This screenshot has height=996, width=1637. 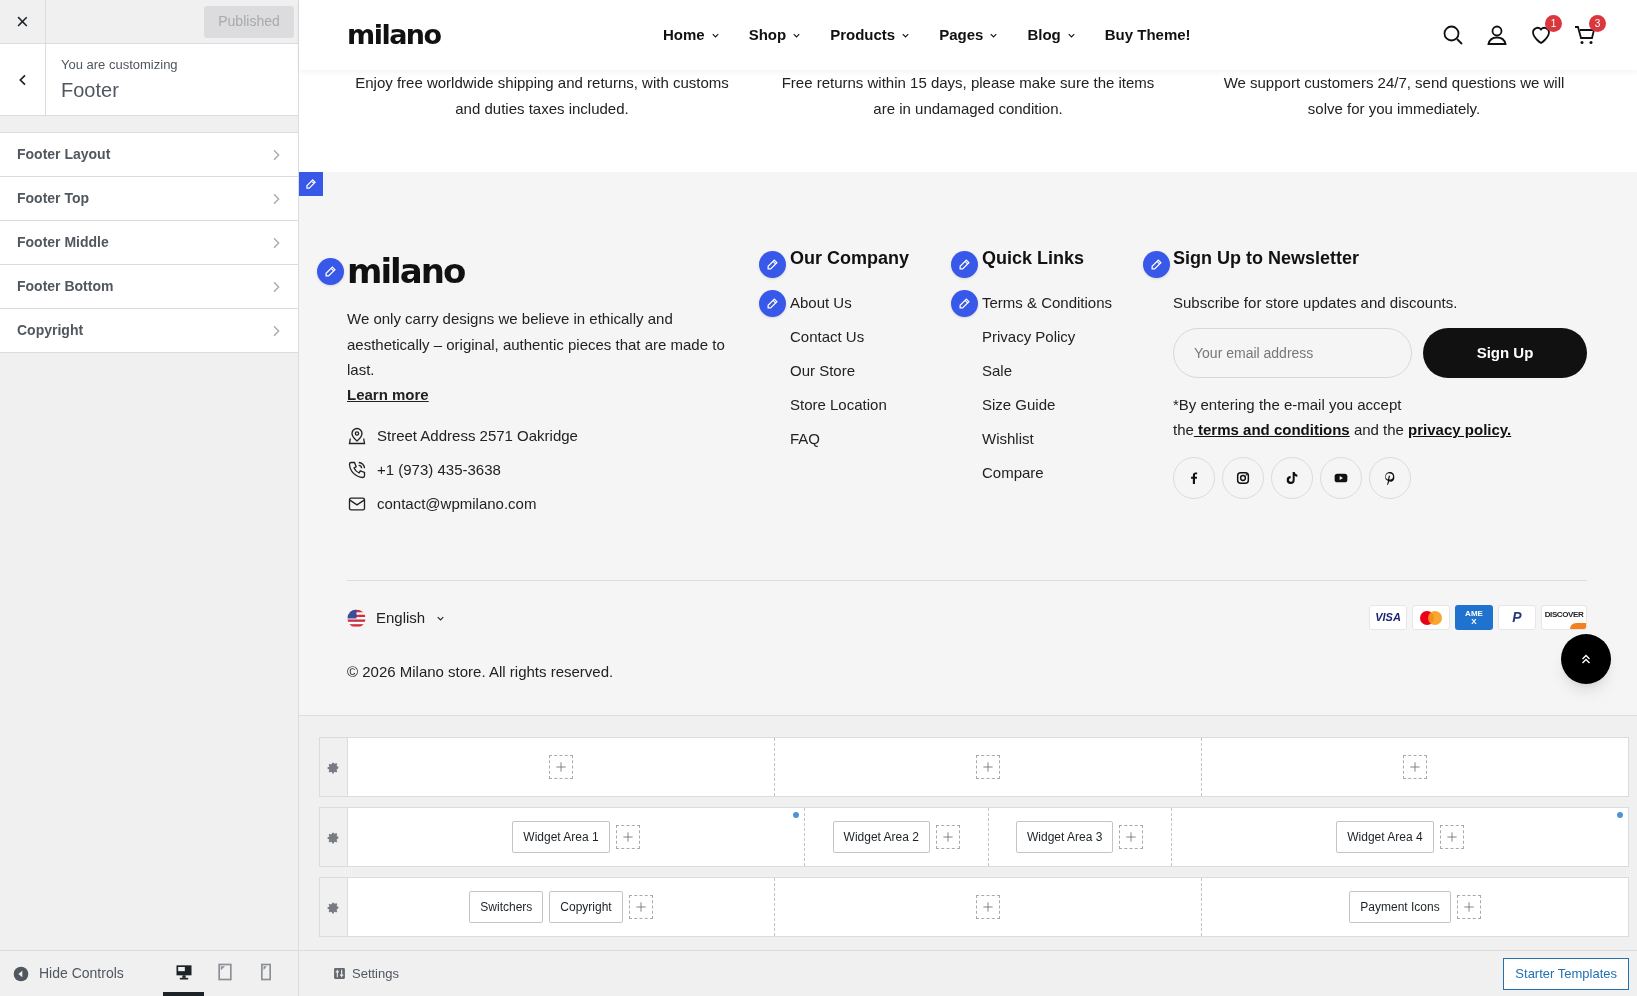 I want to click on copyright-text: © 2026 Milano store. All rights reserved., so click(x=480, y=671).